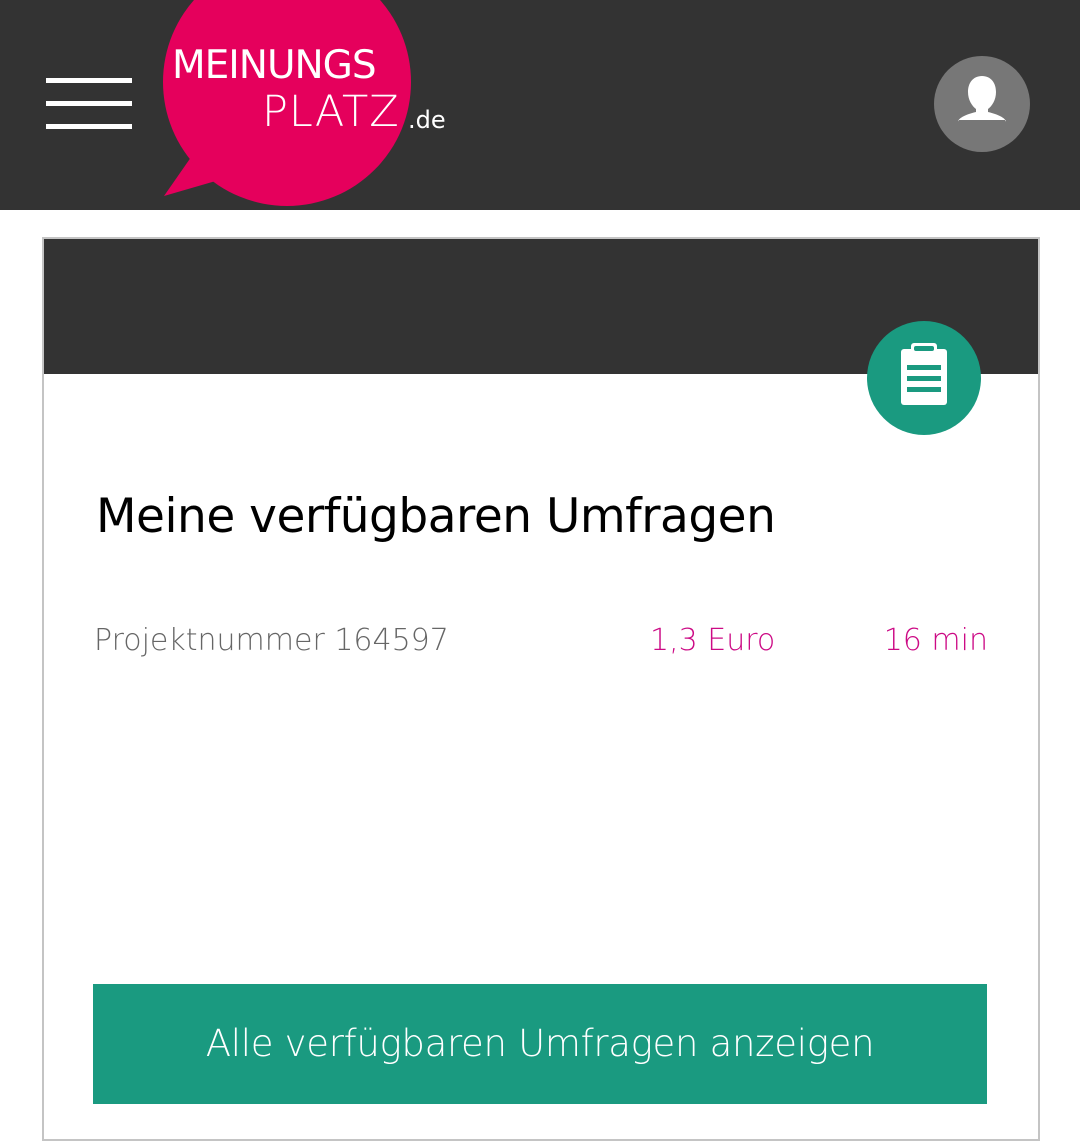 The height and width of the screenshot is (1141, 1080). What do you see at coordinates (540, 1044) in the screenshot?
I see `show-all-surveys-button: Alle verfügbaren Umfragen anzeigen` at bounding box center [540, 1044].